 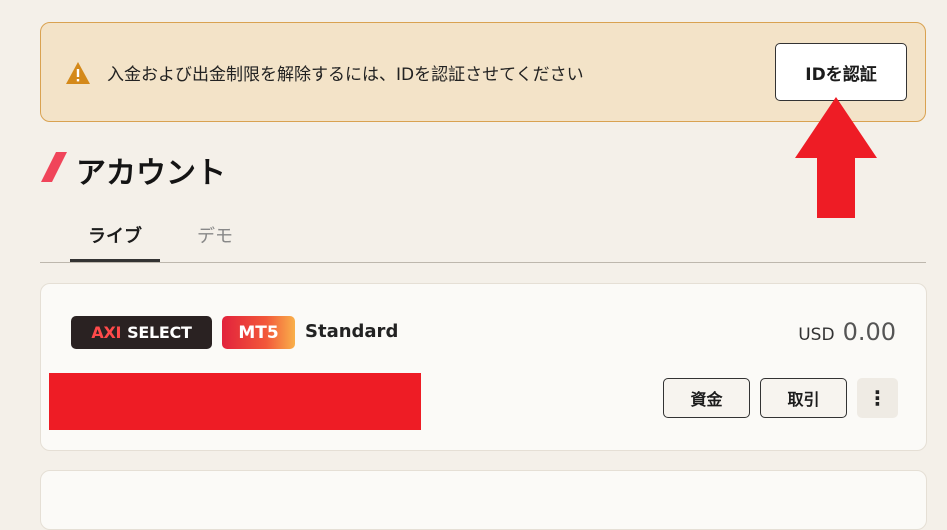 I want to click on red-arrow-annotation, so click(x=836, y=157).